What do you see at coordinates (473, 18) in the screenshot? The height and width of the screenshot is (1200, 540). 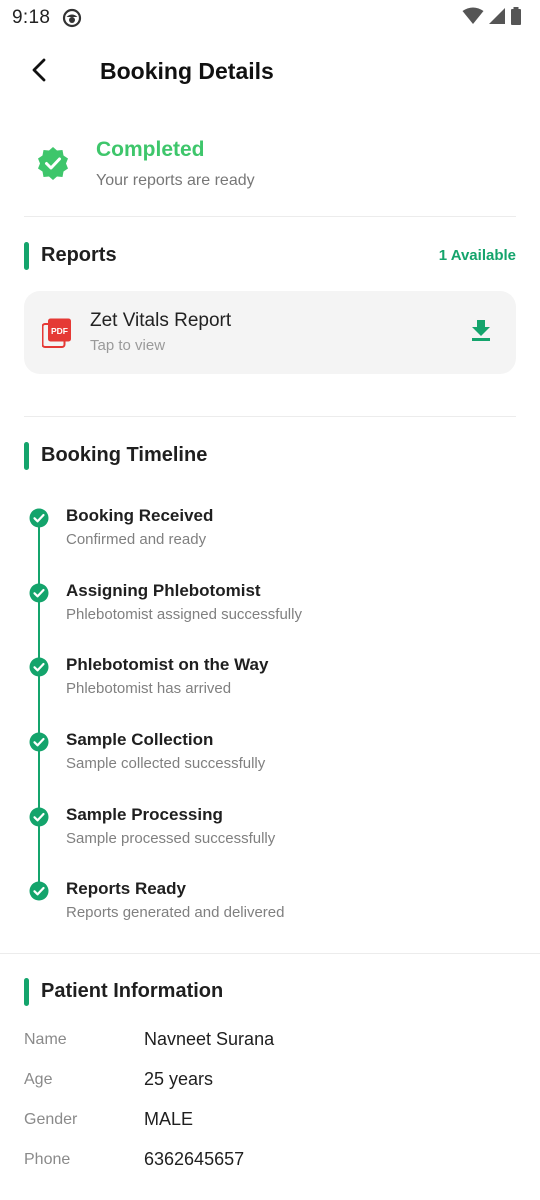 I see `wifi-icon` at bounding box center [473, 18].